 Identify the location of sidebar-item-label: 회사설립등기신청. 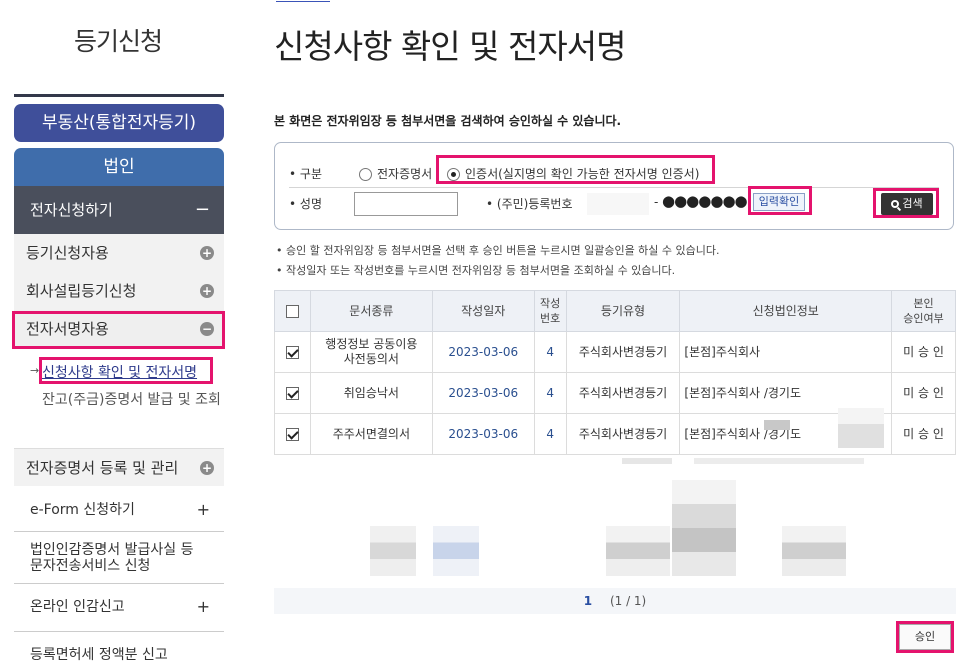
(81, 291).